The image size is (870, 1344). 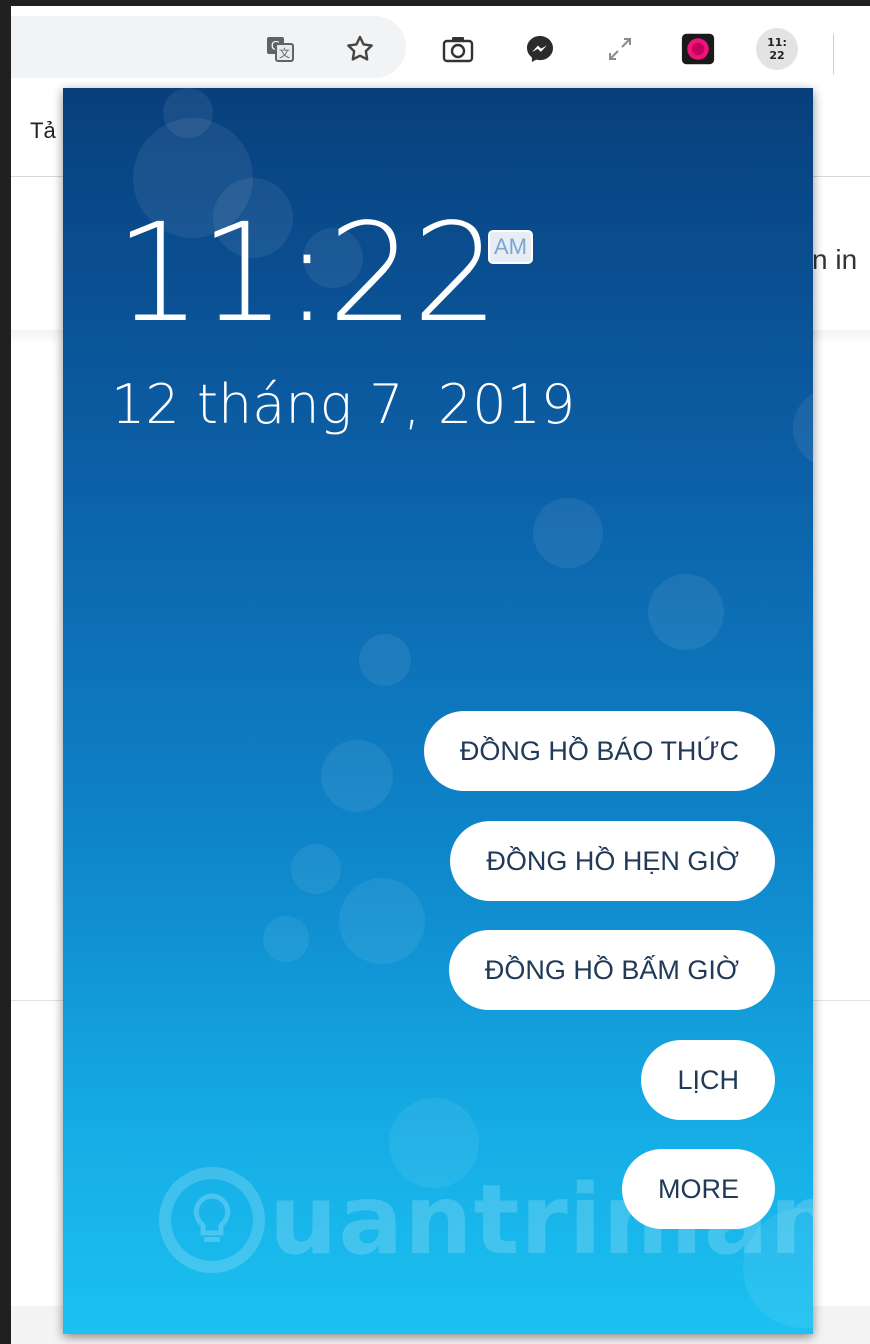 I want to click on watermark: uantrimang, so click(x=486, y=1220).